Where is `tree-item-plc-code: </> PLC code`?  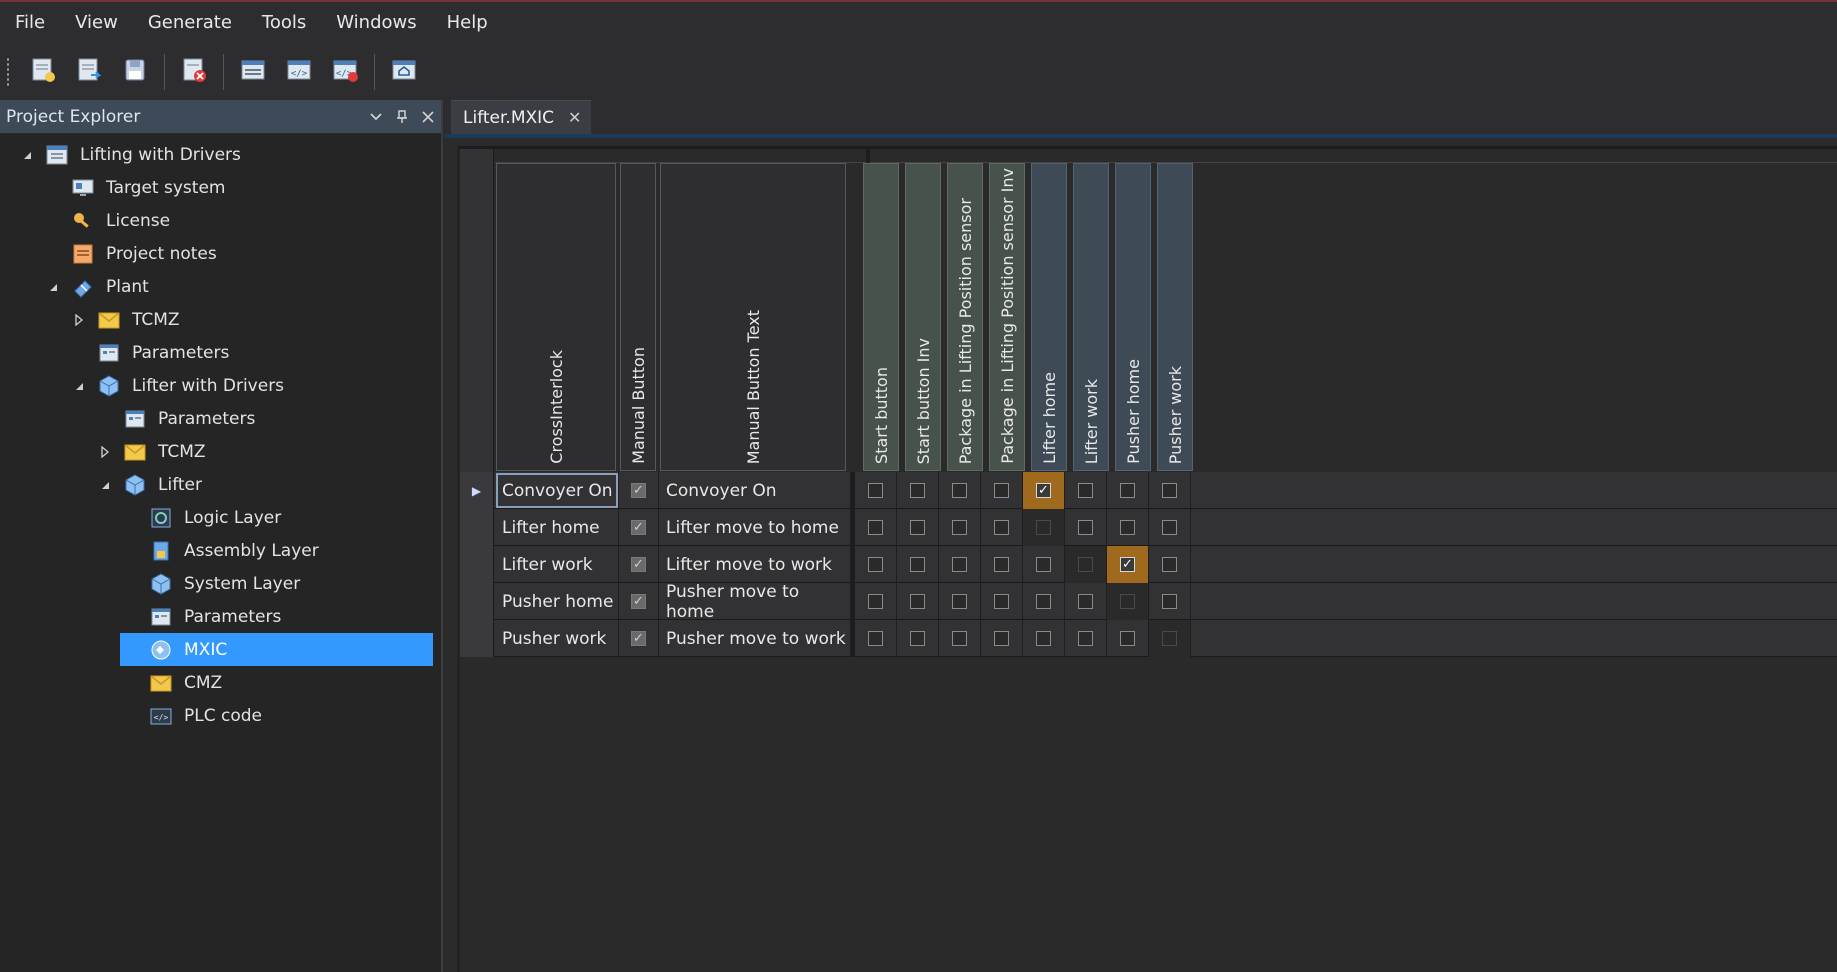 tree-item-plc-code: </> PLC code is located at coordinates (192, 715).